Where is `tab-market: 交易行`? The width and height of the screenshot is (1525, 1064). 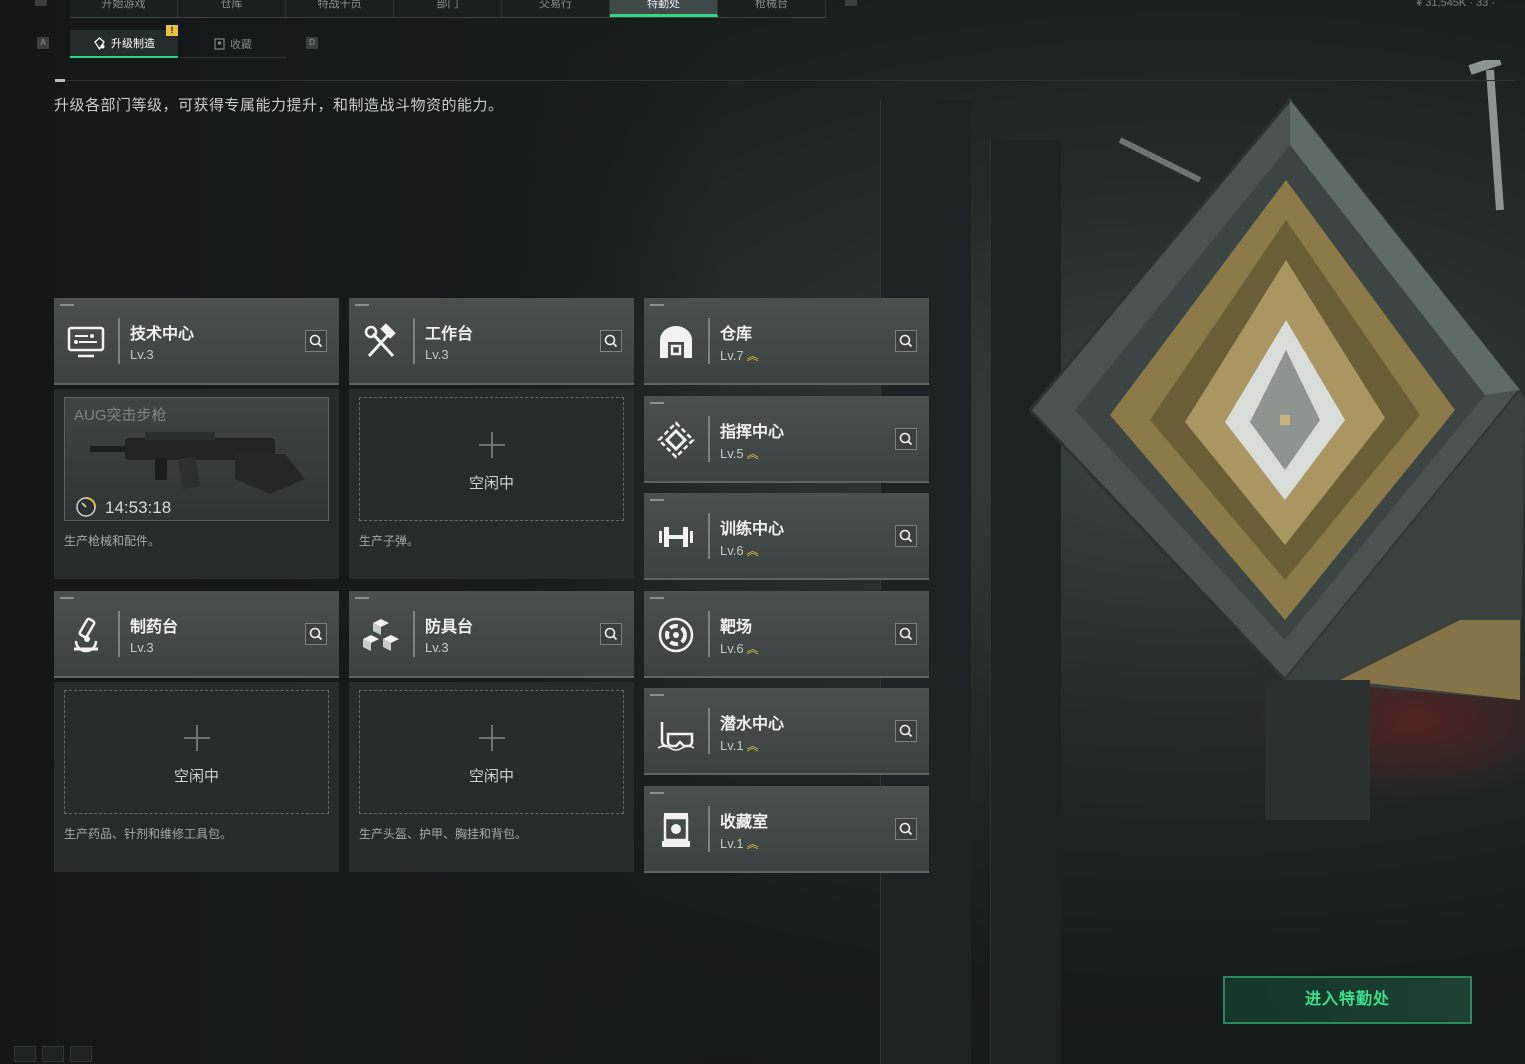 tab-market: 交易行 is located at coordinates (556, 8).